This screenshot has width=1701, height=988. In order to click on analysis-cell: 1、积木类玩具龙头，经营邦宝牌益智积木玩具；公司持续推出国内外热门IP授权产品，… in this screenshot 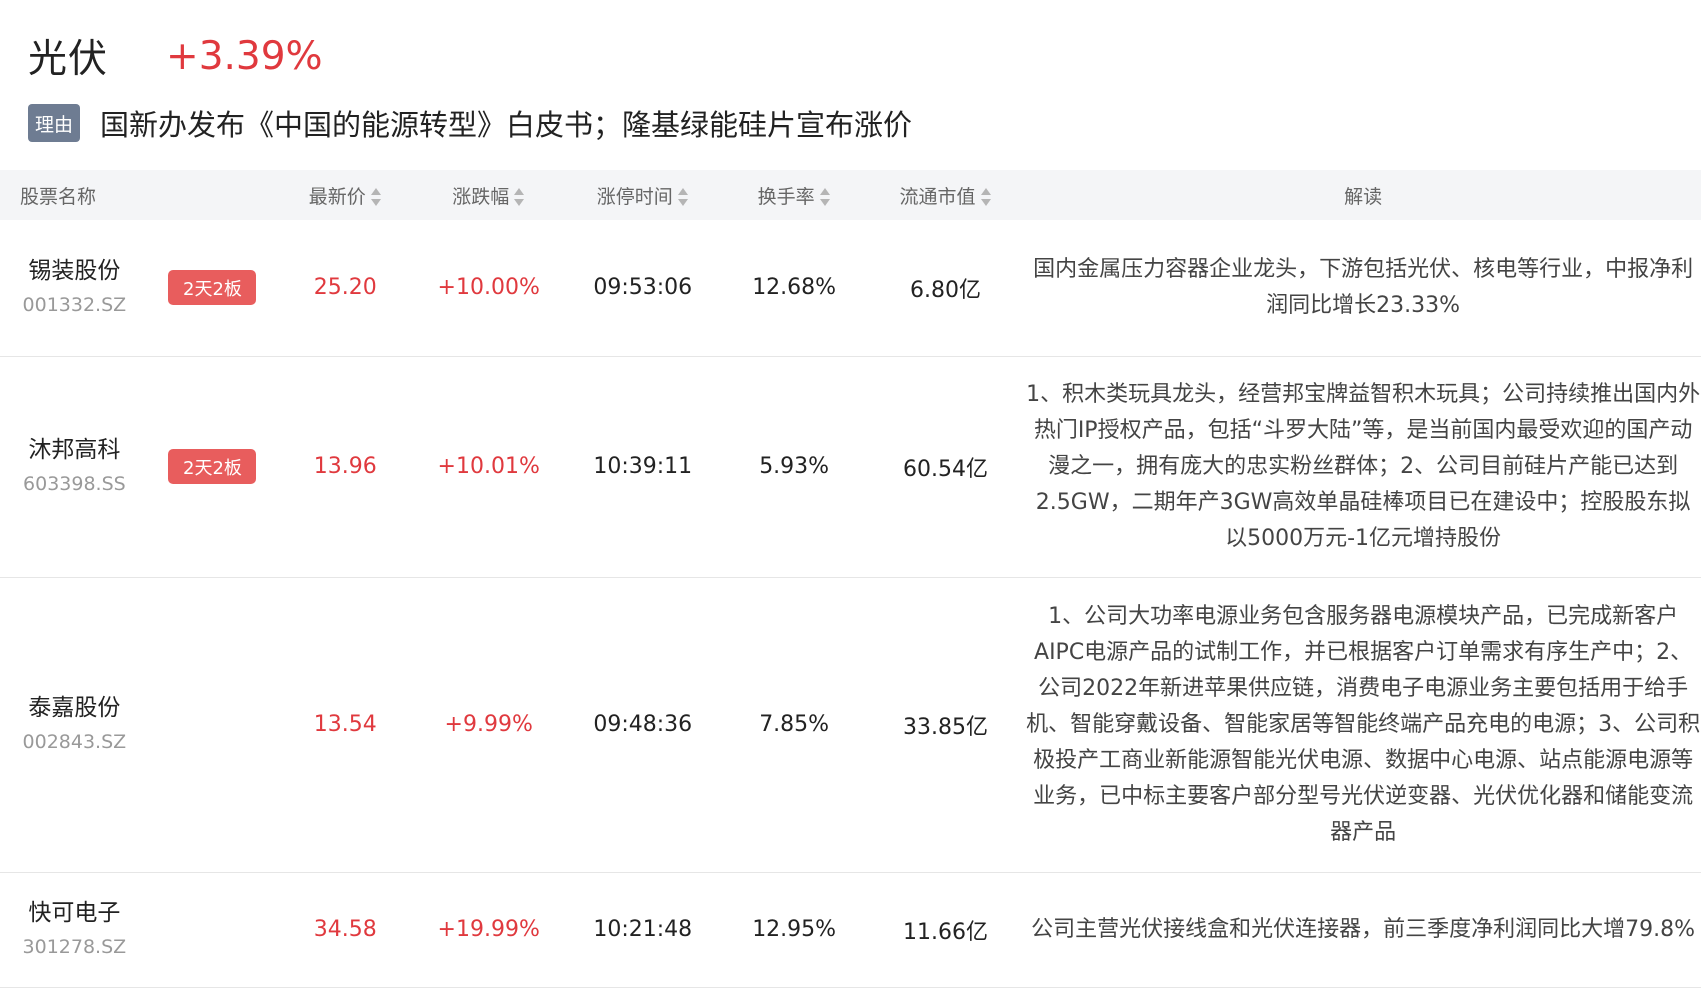, I will do `click(1363, 467)`.